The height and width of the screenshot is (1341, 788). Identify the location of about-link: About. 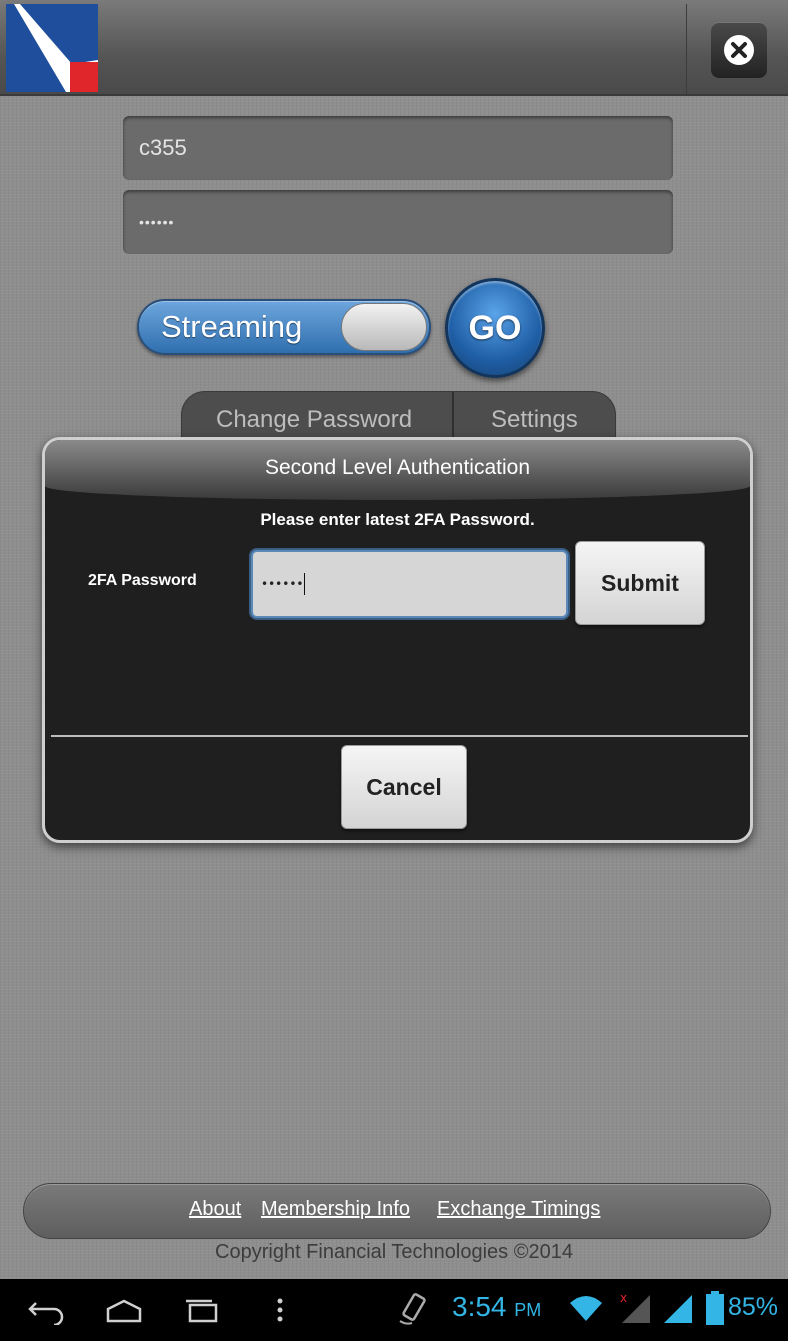
(215, 1209).